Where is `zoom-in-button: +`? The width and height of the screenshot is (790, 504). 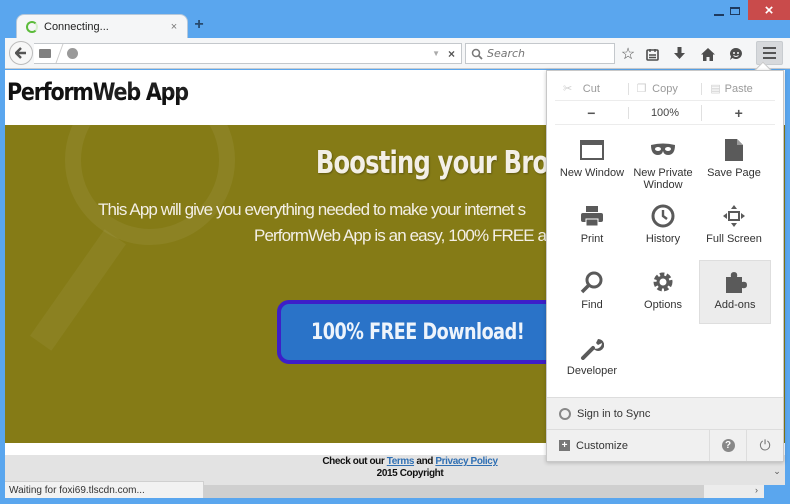 zoom-in-button: + is located at coordinates (738, 112).